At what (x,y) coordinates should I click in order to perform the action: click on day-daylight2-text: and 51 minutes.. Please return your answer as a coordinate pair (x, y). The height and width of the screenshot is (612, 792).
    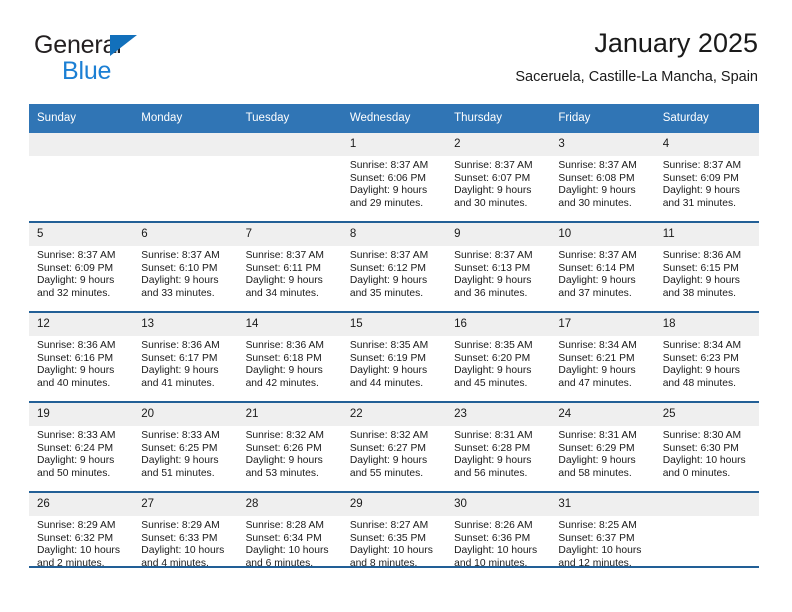
    Looking at the image, I should click on (178, 473).